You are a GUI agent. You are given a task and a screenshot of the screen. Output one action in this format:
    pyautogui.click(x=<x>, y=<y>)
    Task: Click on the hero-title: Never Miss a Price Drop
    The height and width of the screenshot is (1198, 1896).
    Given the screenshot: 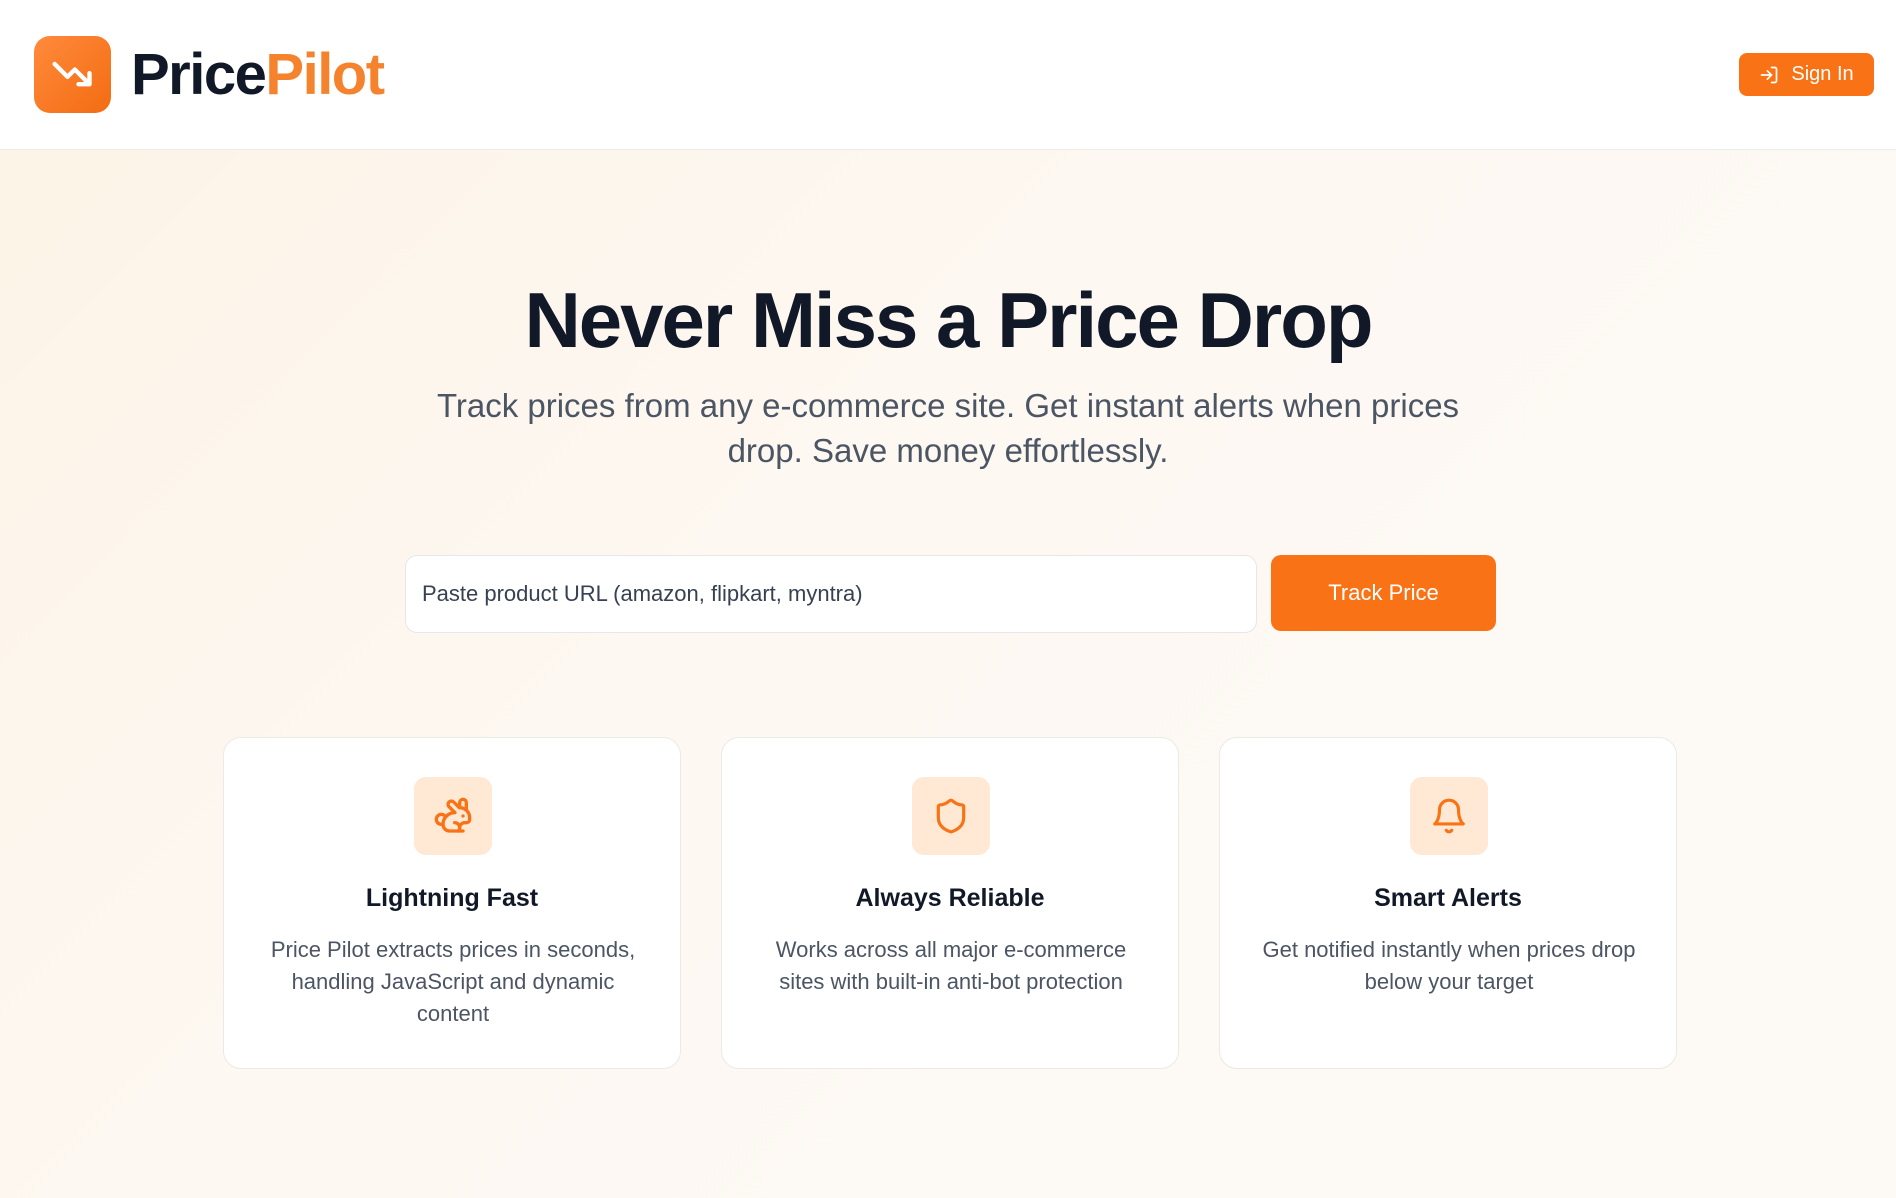 What is the action you would take?
    pyautogui.click(x=948, y=320)
    